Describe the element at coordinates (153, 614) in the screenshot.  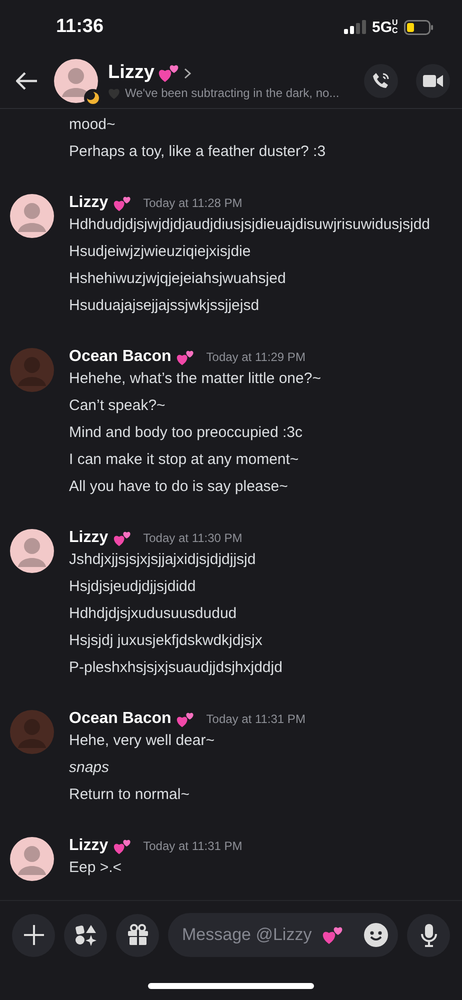
I see `message-text: Hdhdjdjsjxudusuusdudud` at that location.